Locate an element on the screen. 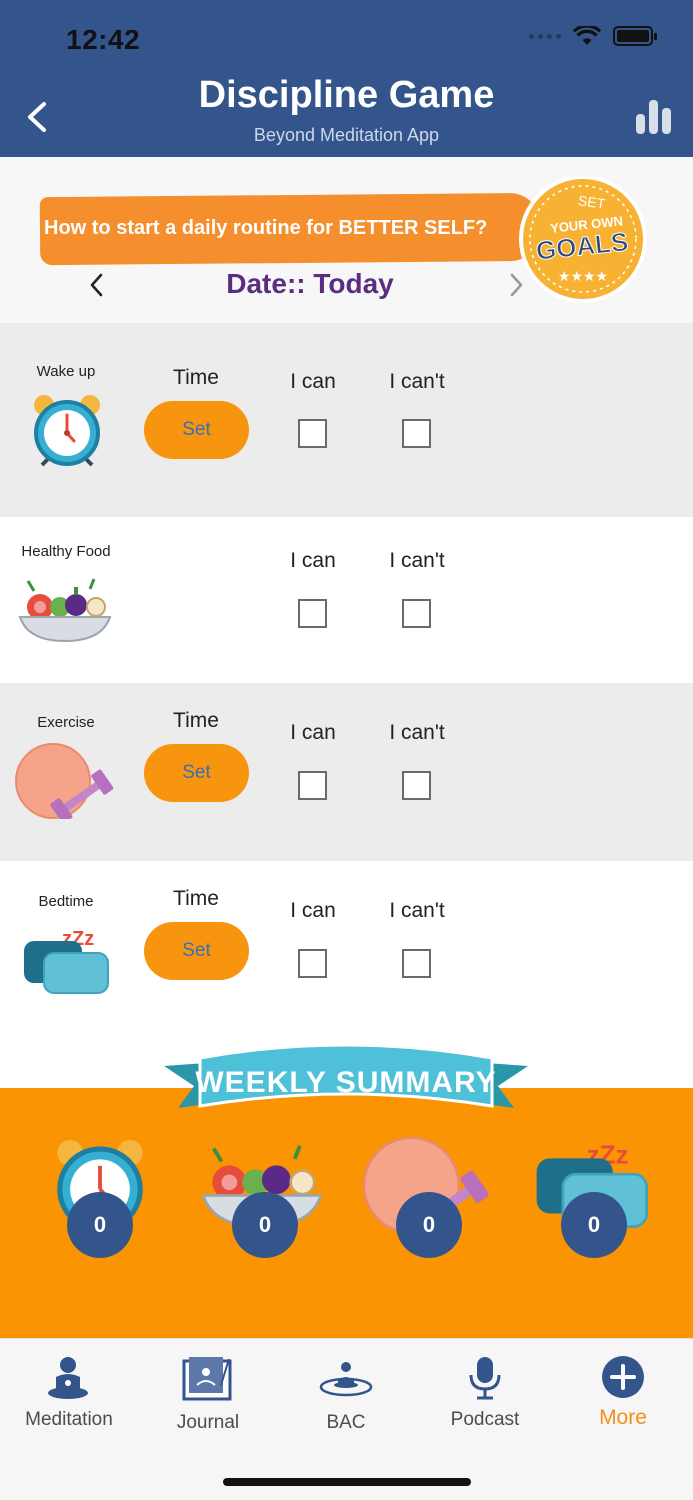  tab-podcast: Podcast is located at coordinates (485, 1389).